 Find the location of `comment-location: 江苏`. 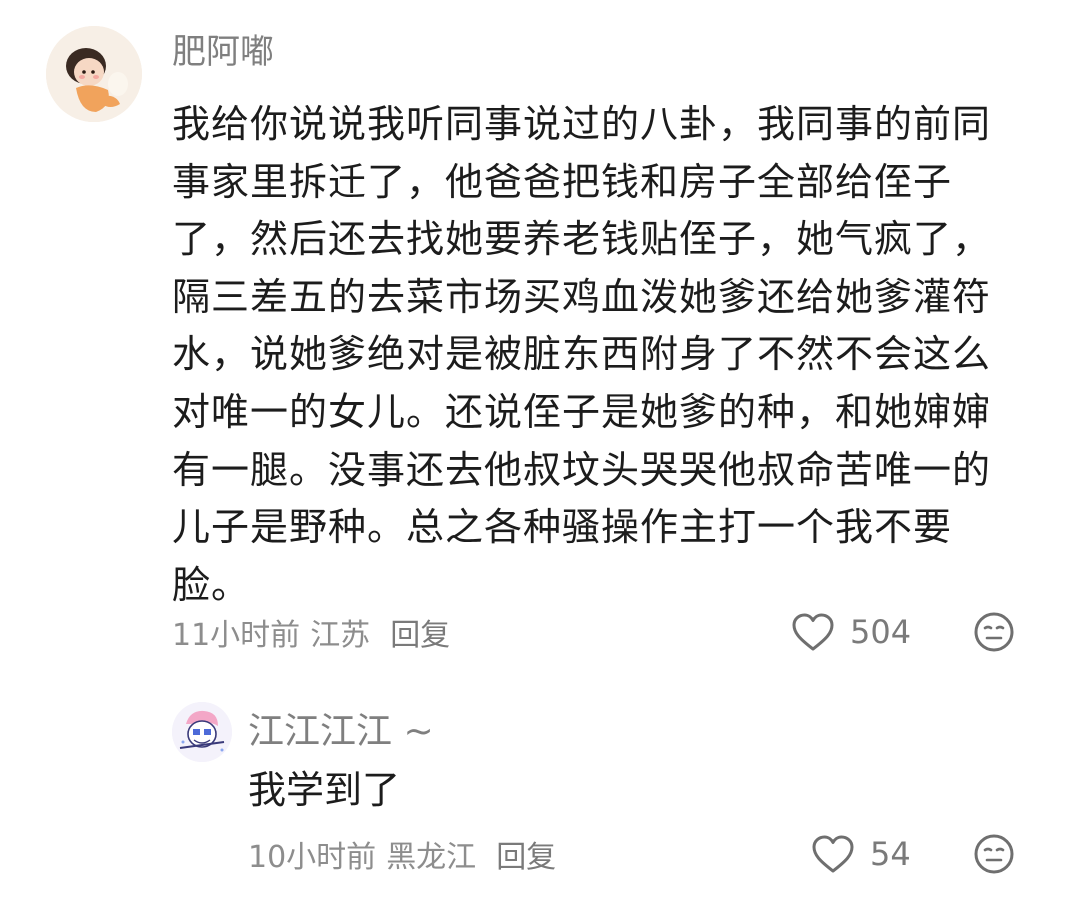

comment-location: 江苏 is located at coordinates (340, 635).